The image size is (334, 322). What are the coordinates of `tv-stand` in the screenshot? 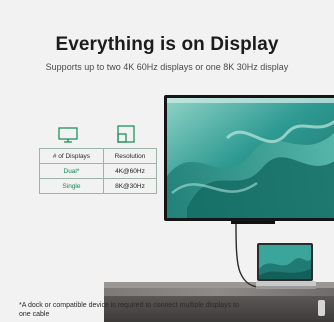 It's located at (253, 222).